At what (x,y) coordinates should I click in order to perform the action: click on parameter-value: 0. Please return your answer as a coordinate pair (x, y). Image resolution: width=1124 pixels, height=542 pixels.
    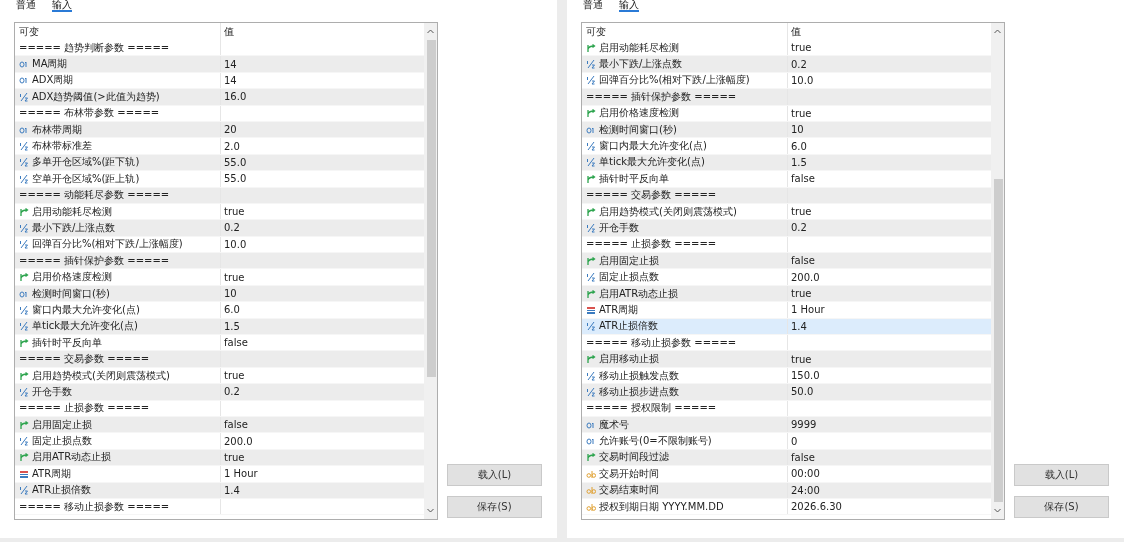
    Looking at the image, I should click on (794, 441).